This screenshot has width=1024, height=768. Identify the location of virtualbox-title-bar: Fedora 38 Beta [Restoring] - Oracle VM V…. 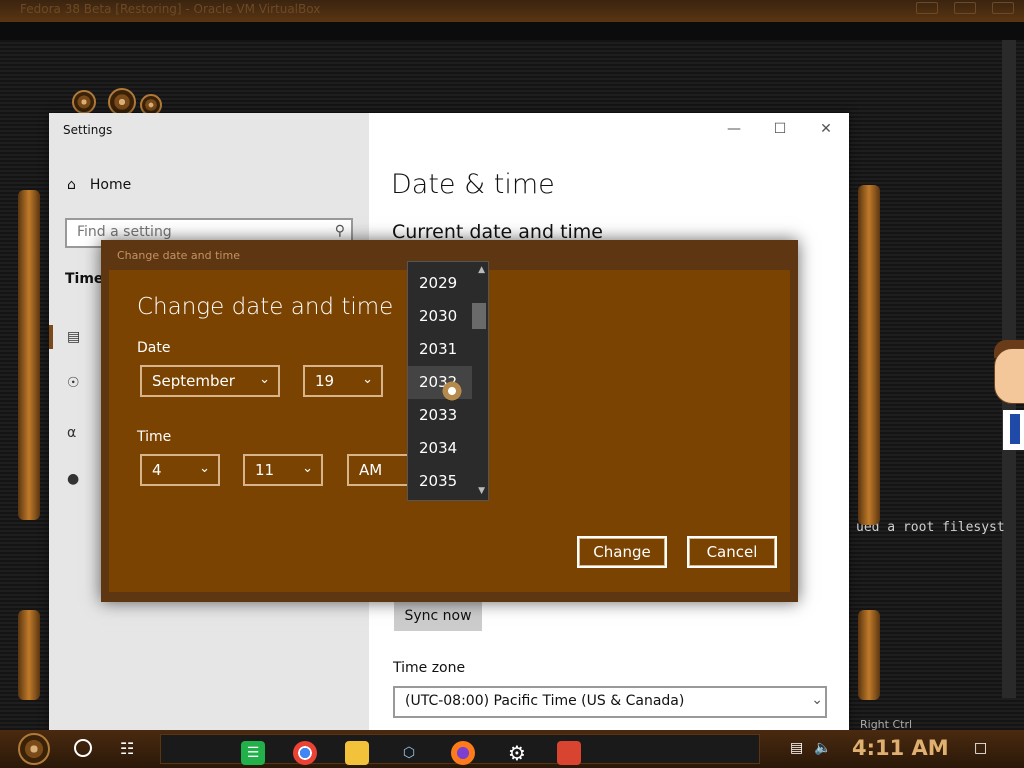
(512, 11).